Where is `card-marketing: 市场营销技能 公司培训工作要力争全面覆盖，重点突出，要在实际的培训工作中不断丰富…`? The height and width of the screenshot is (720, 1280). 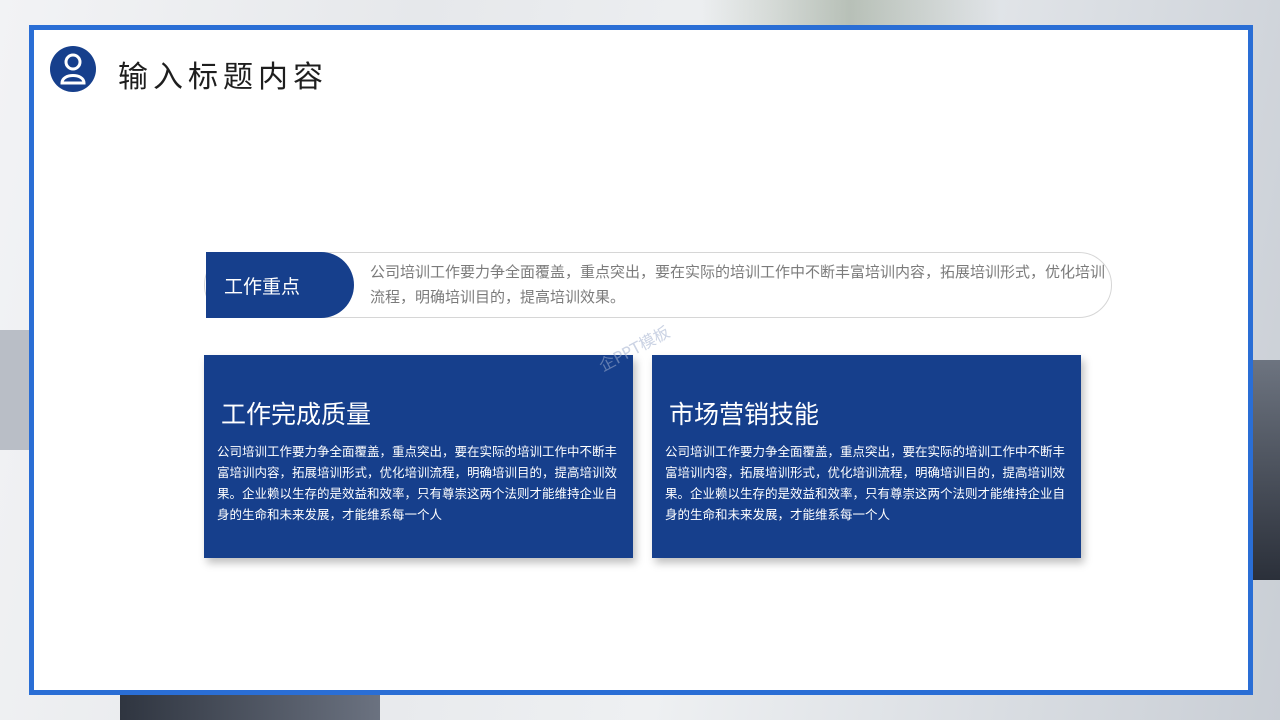 card-marketing: 市场营销技能 公司培训工作要力争全面覆盖，重点突出，要在实际的培训工作中不断丰富… is located at coordinates (866, 456).